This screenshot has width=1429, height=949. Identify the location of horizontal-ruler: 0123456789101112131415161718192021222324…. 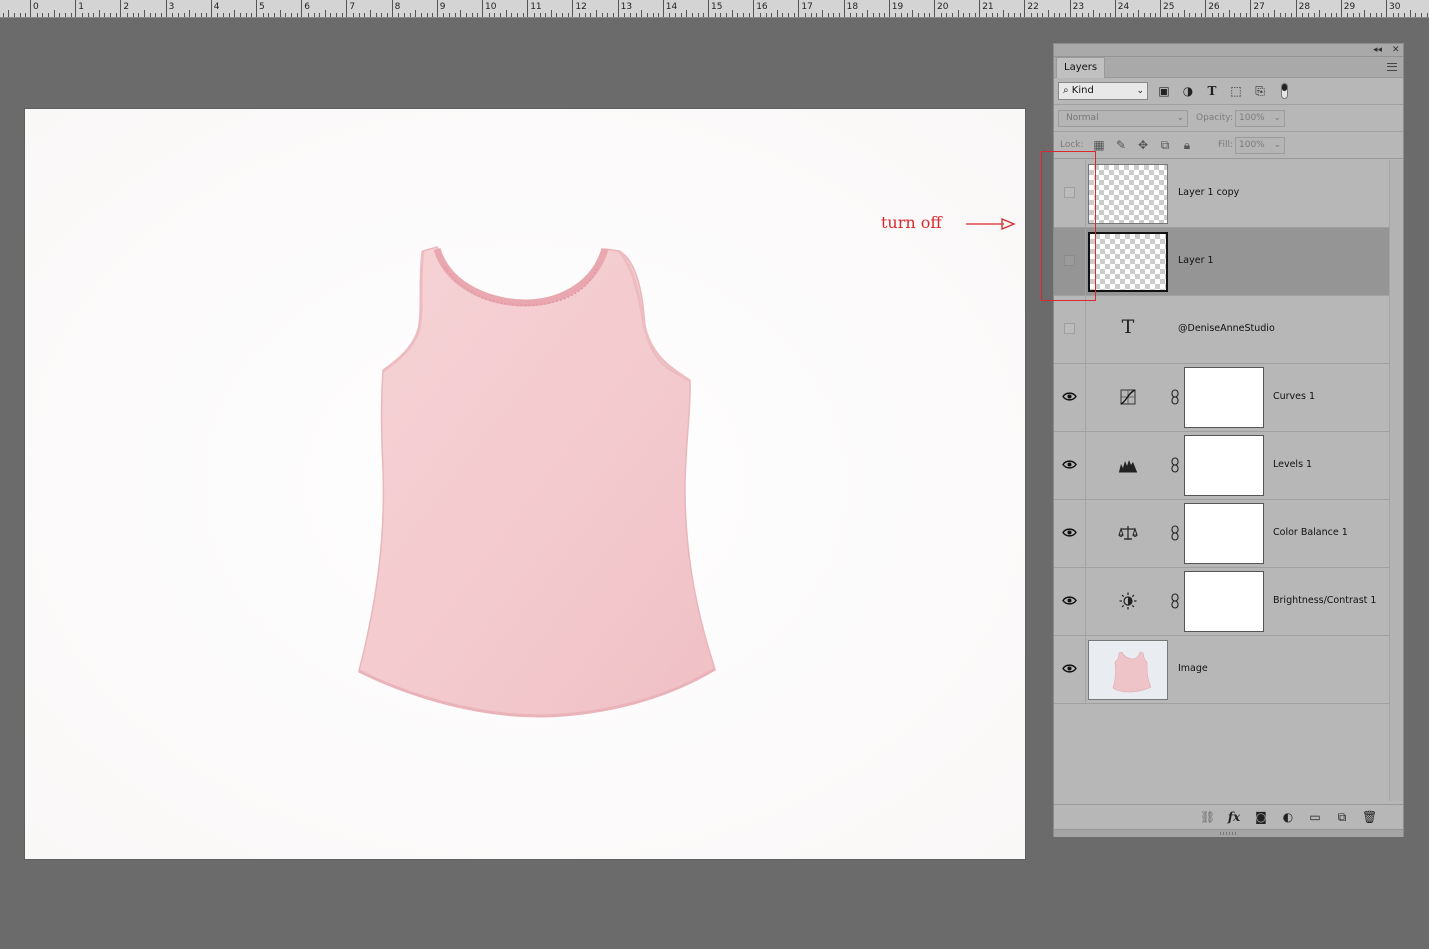
(714, 9).